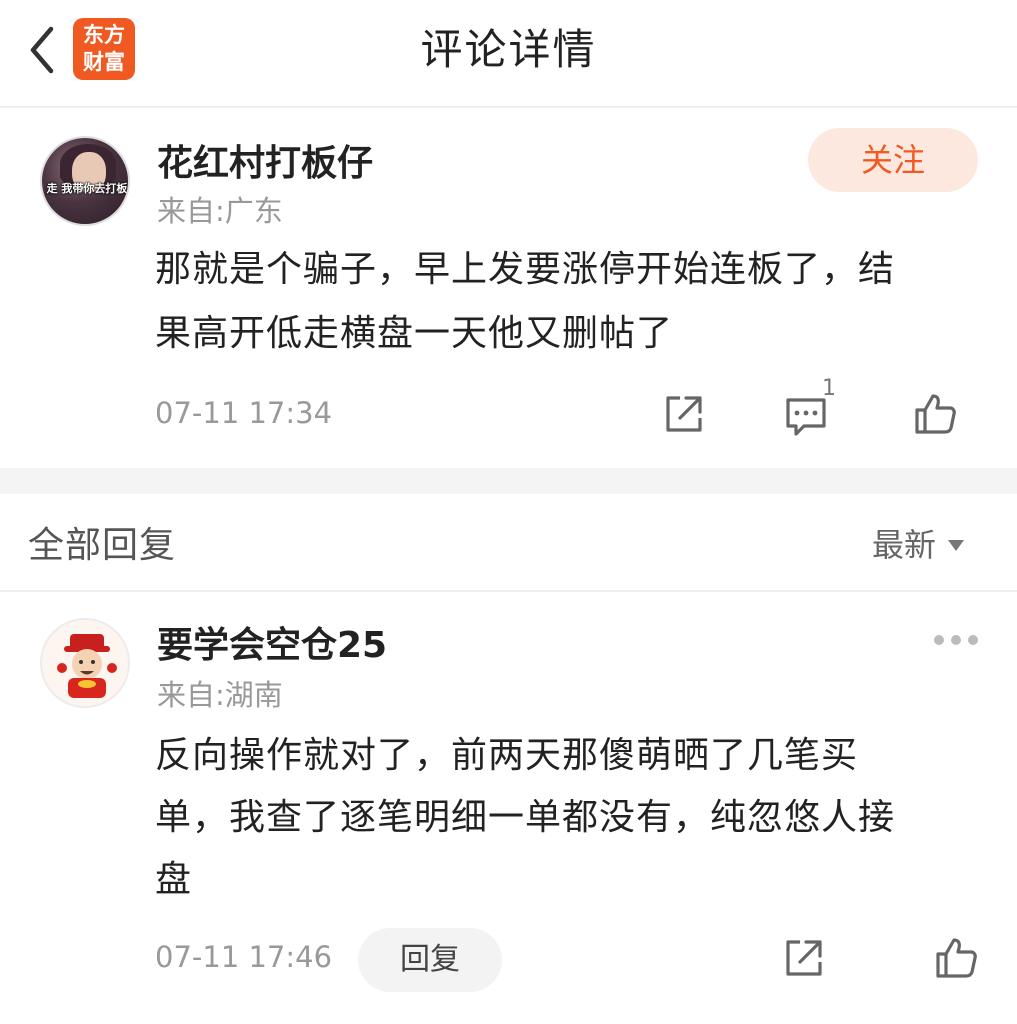 The image size is (1017, 1024). What do you see at coordinates (104, 35) in the screenshot?
I see `logo-text-line1: 东方` at bounding box center [104, 35].